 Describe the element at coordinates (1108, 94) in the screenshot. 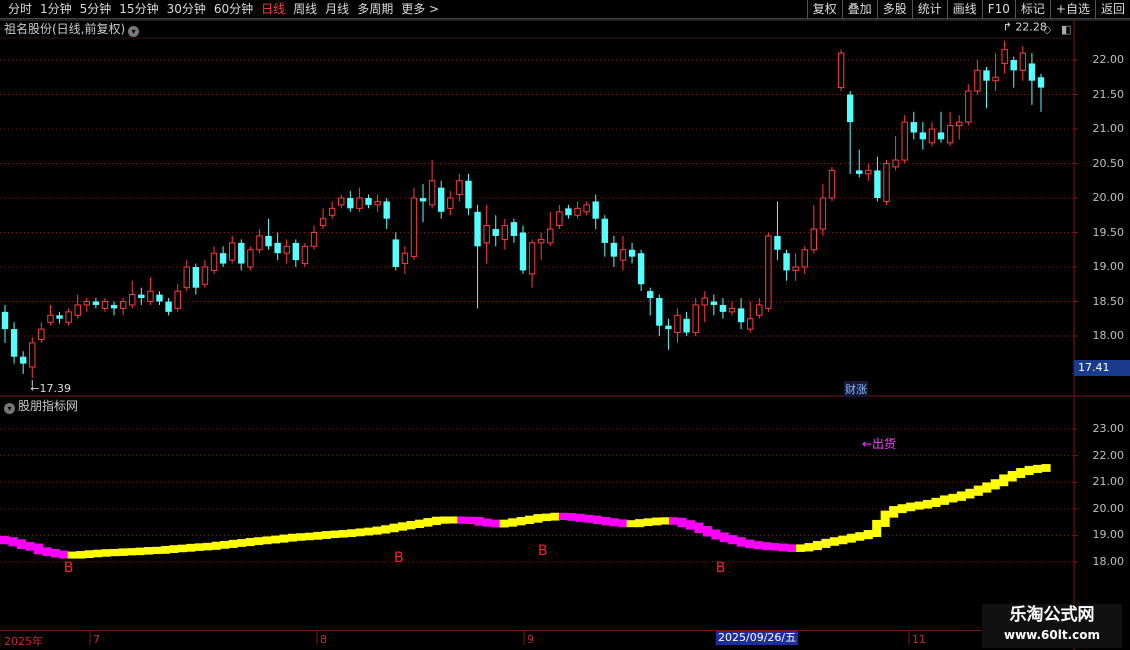

I see `price-tick-label: 21.50` at that location.